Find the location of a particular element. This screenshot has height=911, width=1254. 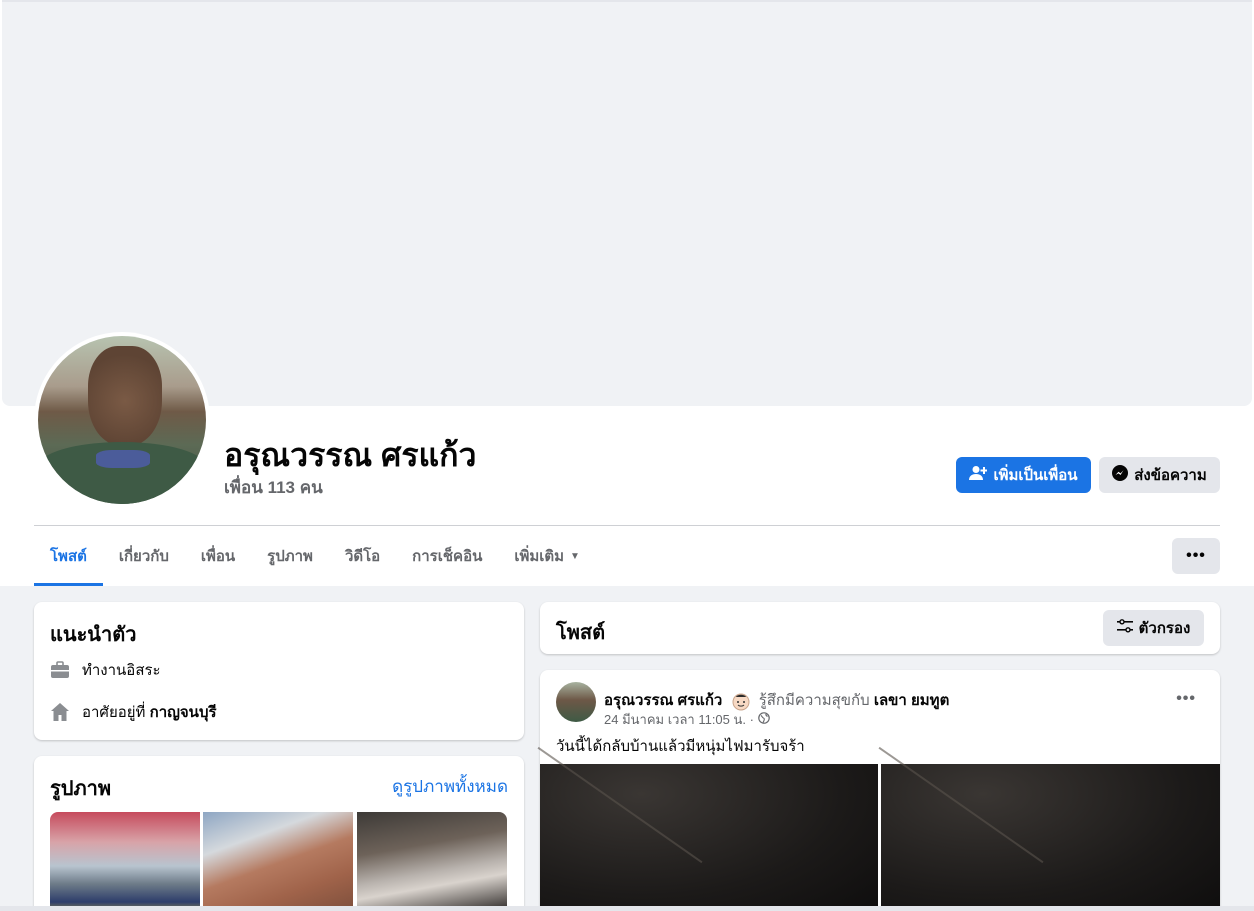

post-author-name: อรุณวรรณ ศรแก้ว is located at coordinates (663, 700).